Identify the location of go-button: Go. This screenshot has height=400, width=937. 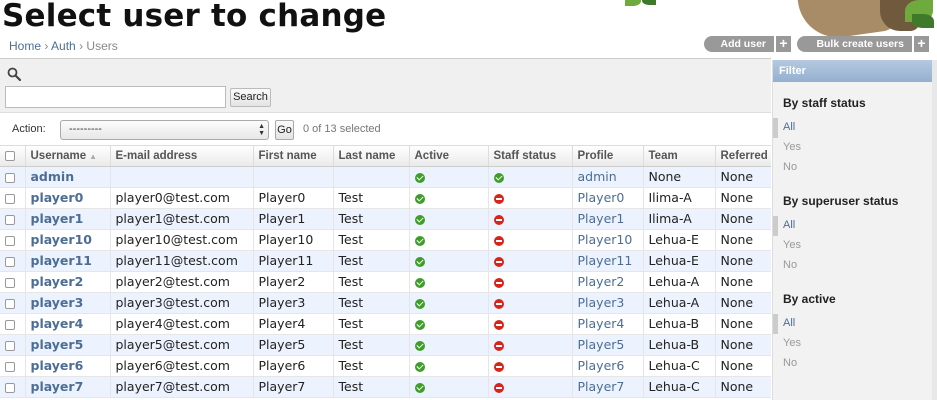
(284, 130).